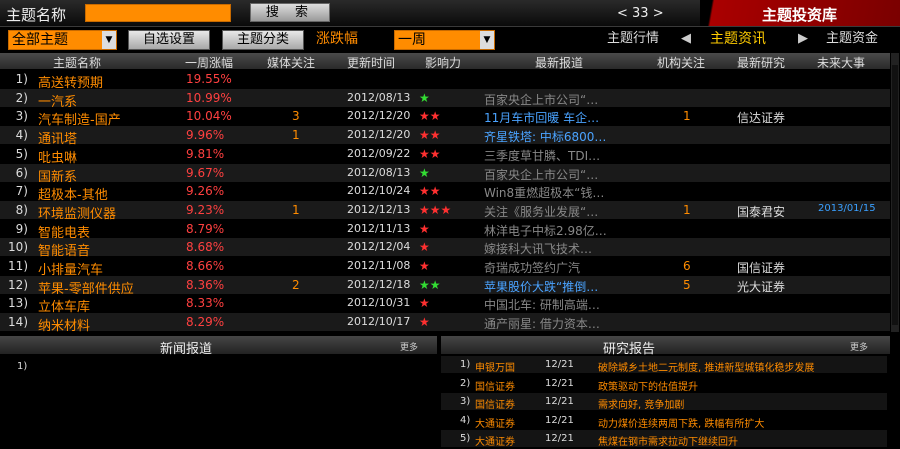 The width and height of the screenshot is (900, 449). I want to click on cell-idx: 13), so click(18, 303).